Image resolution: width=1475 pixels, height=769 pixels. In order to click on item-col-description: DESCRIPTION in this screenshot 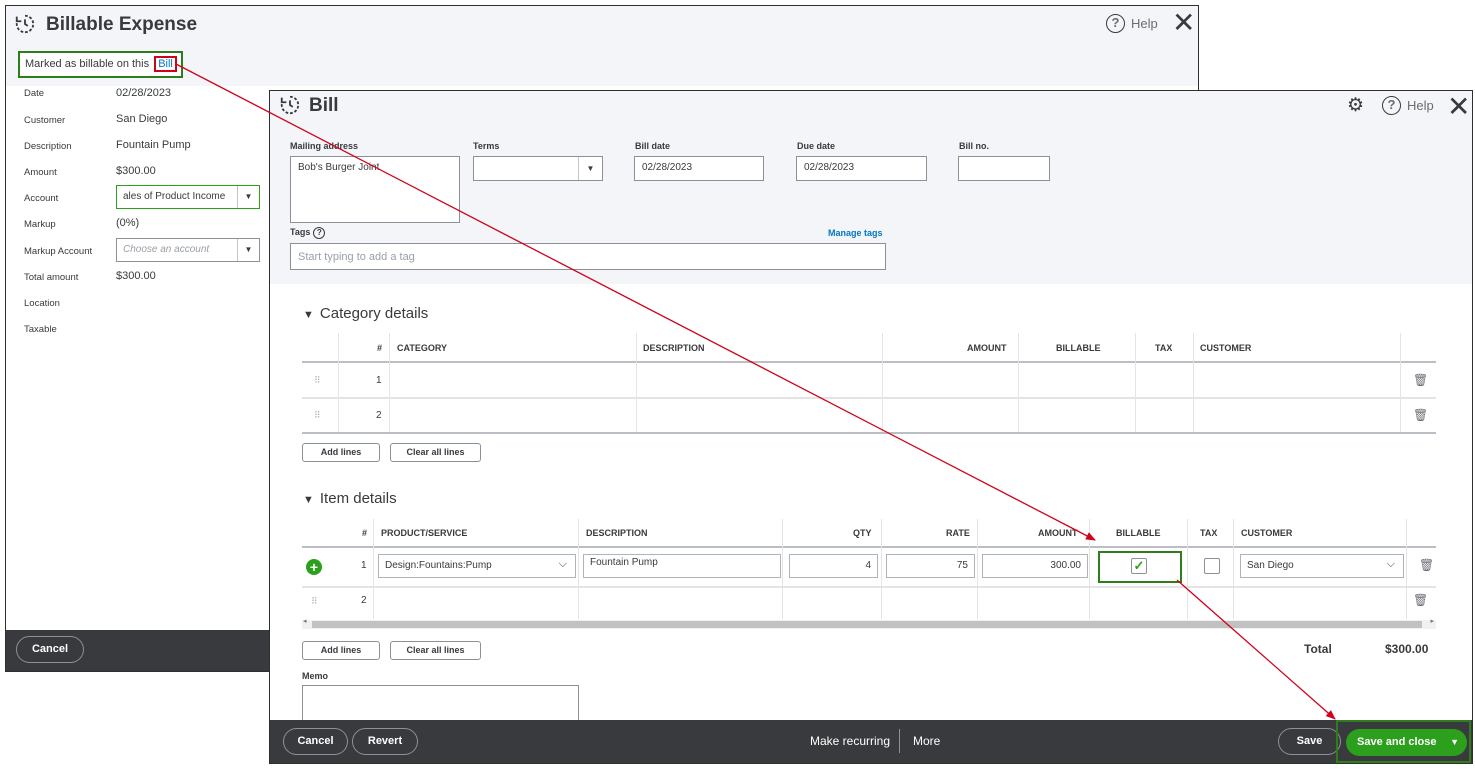, I will do `click(617, 533)`.